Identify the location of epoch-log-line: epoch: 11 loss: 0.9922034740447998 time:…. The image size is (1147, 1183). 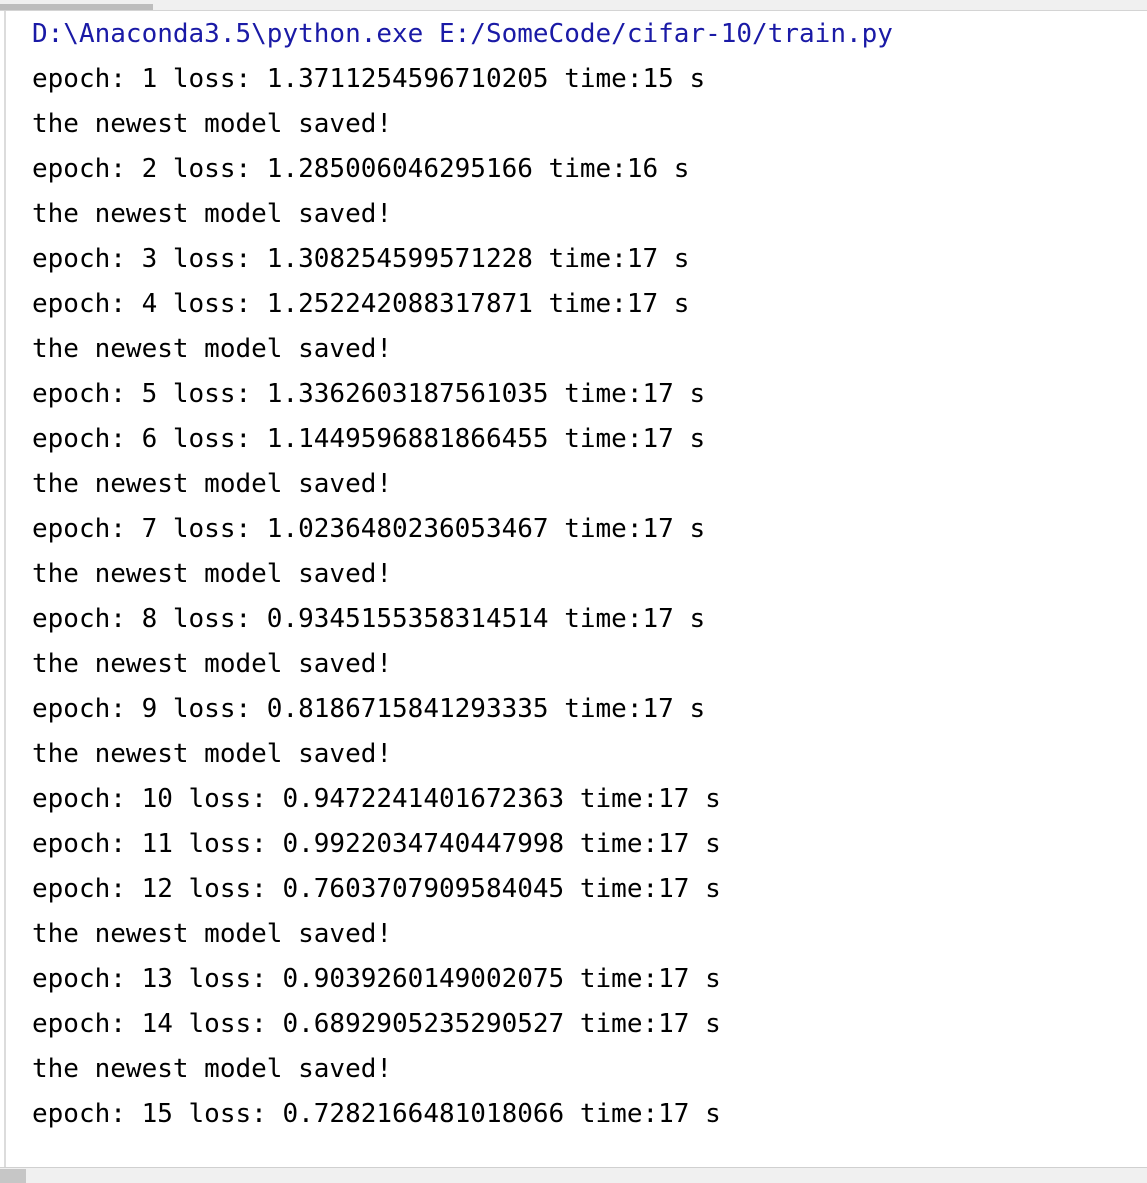
(376, 844).